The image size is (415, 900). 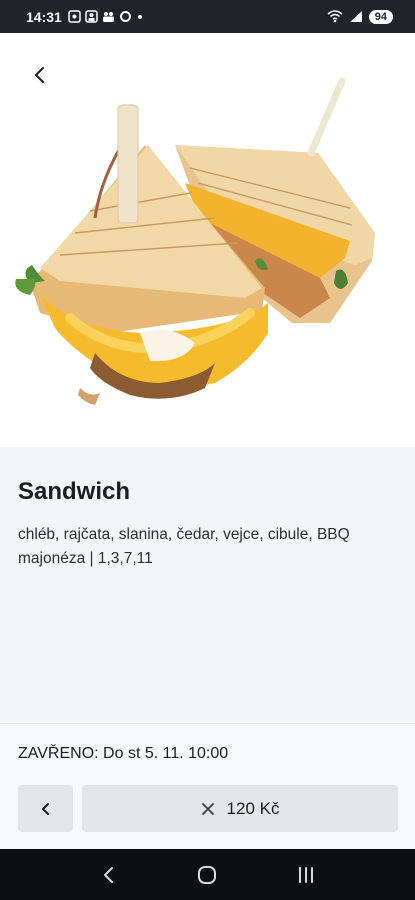 I want to click on status-left: 14:31, so click(x=85, y=17).